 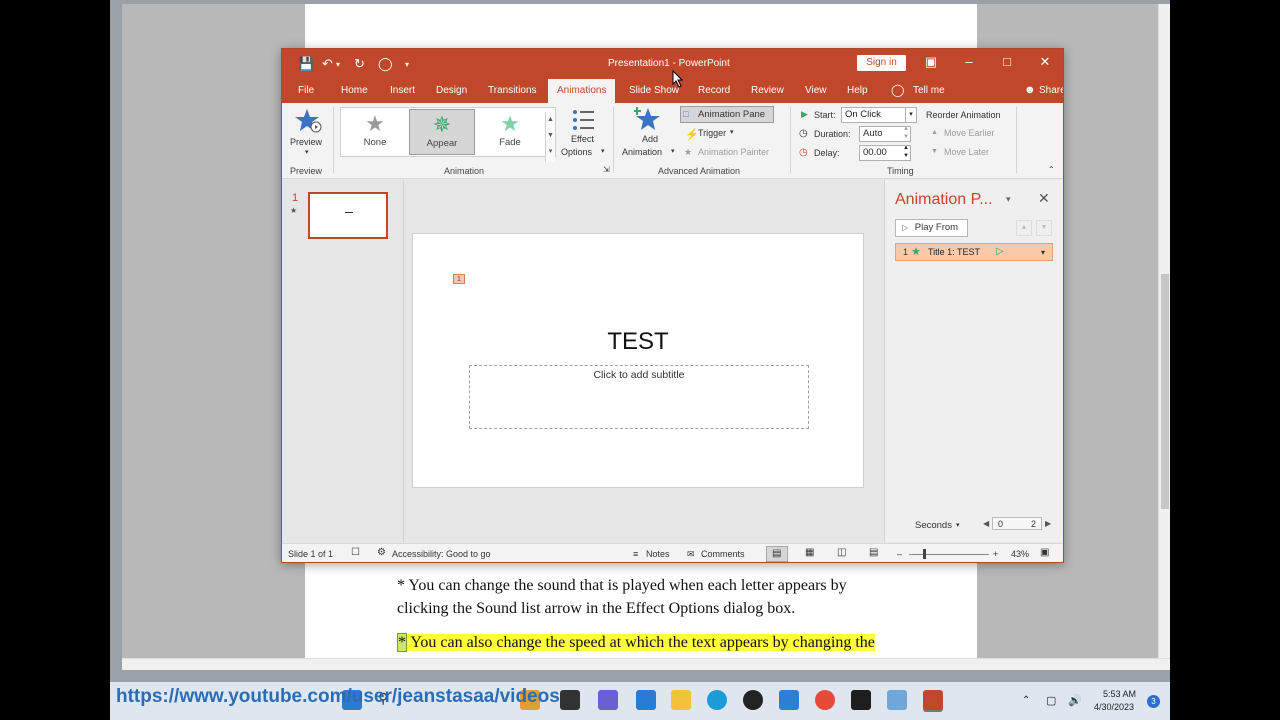 I want to click on spelling-icon: ☐, so click(x=355, y=552).